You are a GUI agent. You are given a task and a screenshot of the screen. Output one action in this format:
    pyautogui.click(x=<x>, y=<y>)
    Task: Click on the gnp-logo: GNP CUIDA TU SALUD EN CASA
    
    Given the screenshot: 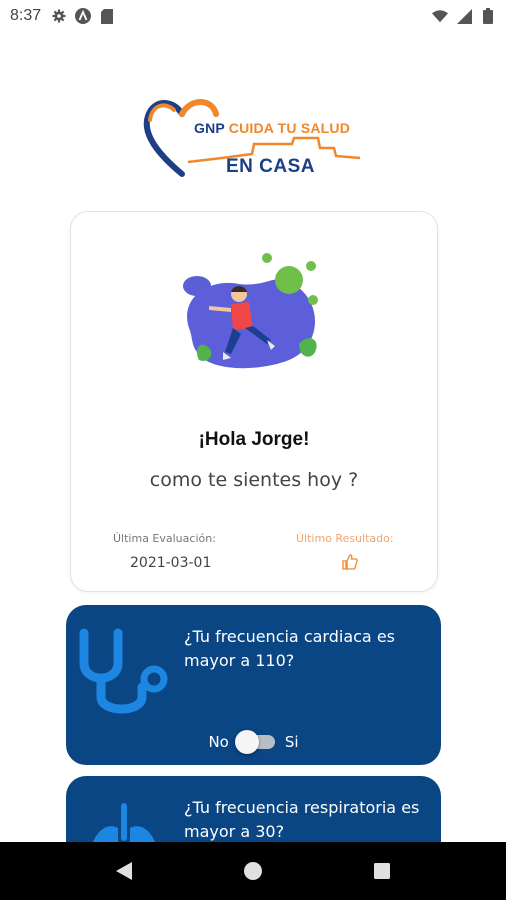 What is the action you would take?
    pyautogui.click(x=253, y=139)
    